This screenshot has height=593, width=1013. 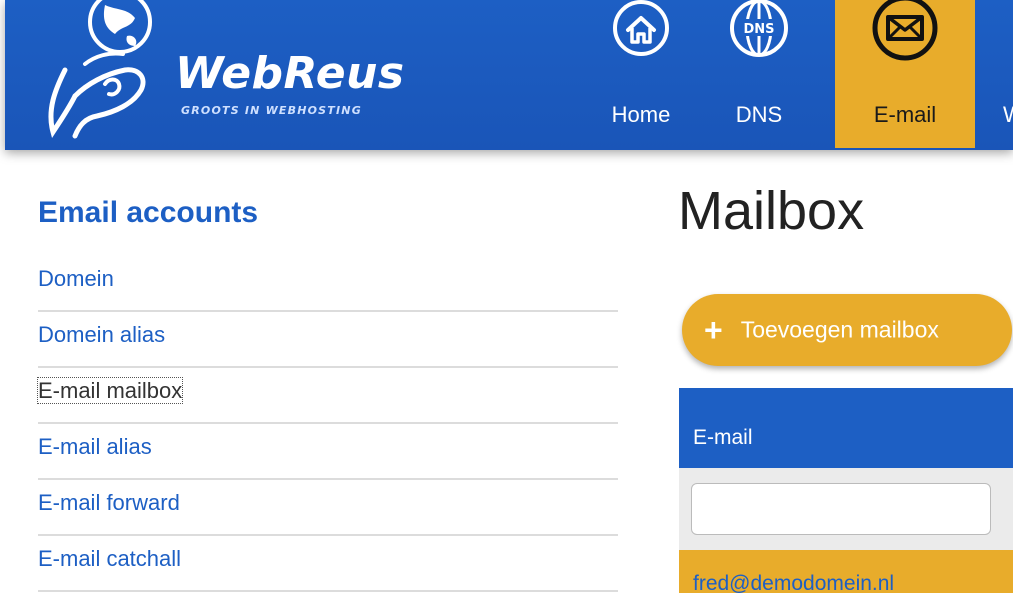 I want to click on nav-label: E-mail, so click(x=905, y=114).